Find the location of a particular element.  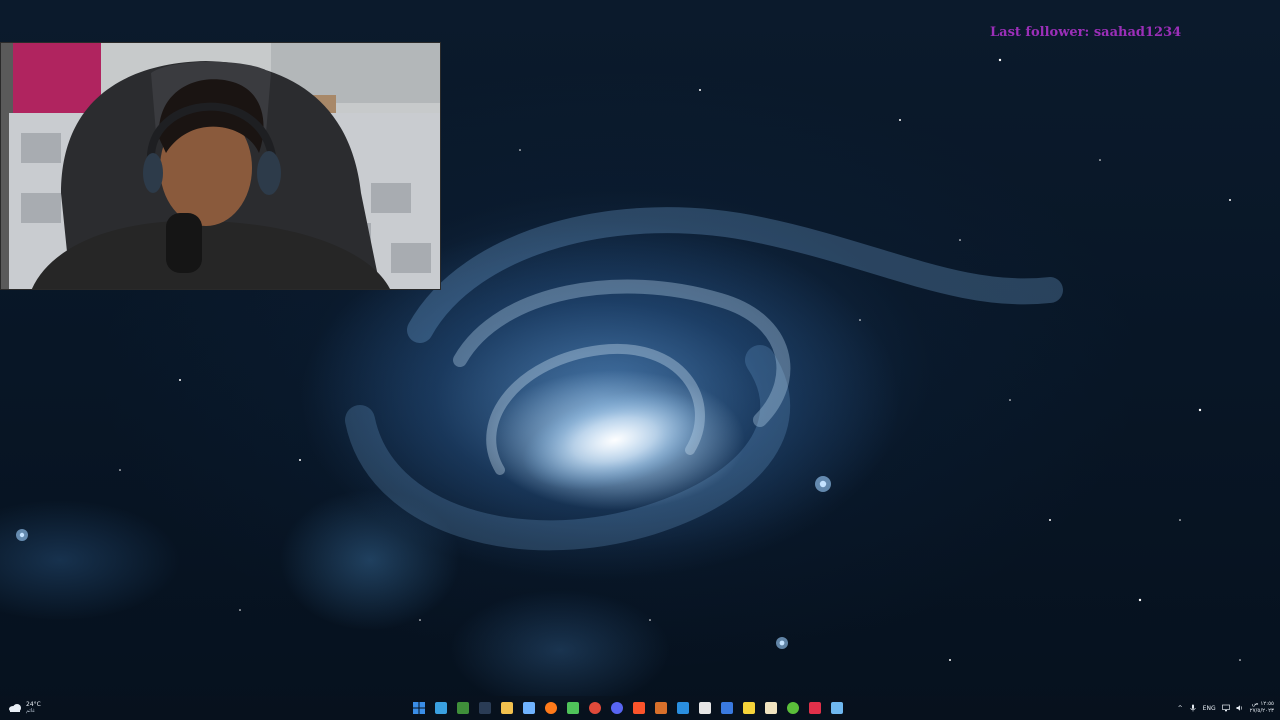

taskbar-app-file-explorer is located at coordinates (507, 708).